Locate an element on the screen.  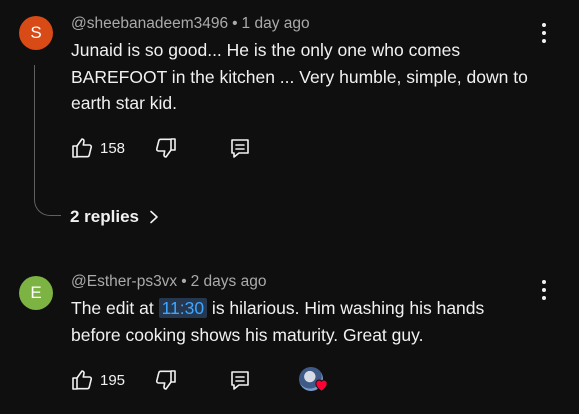
like-count: 158 is located at coordinates (113, 148).